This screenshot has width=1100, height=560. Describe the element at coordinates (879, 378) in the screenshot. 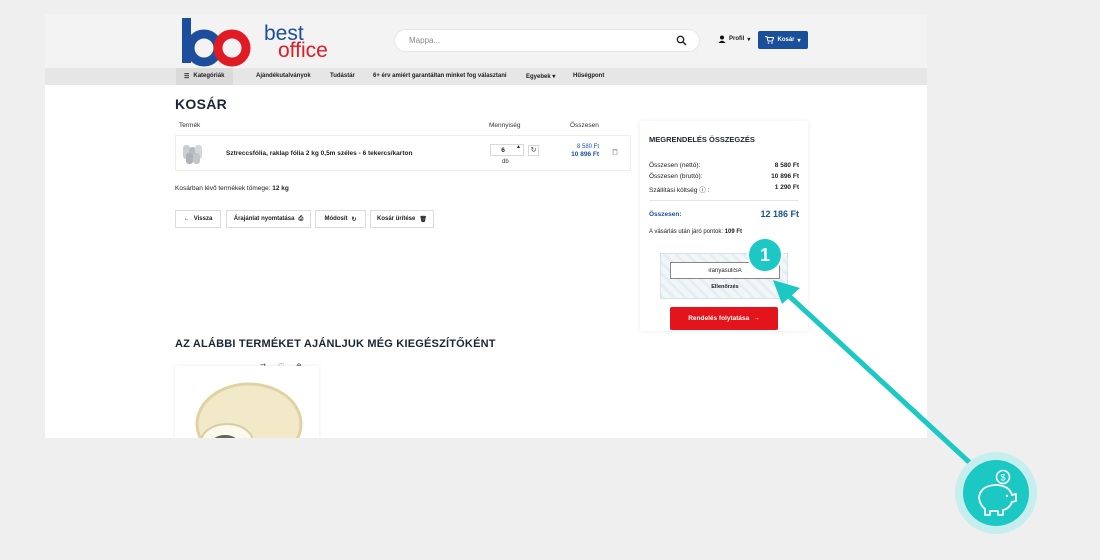

I see `annotation-arrow` at that location.